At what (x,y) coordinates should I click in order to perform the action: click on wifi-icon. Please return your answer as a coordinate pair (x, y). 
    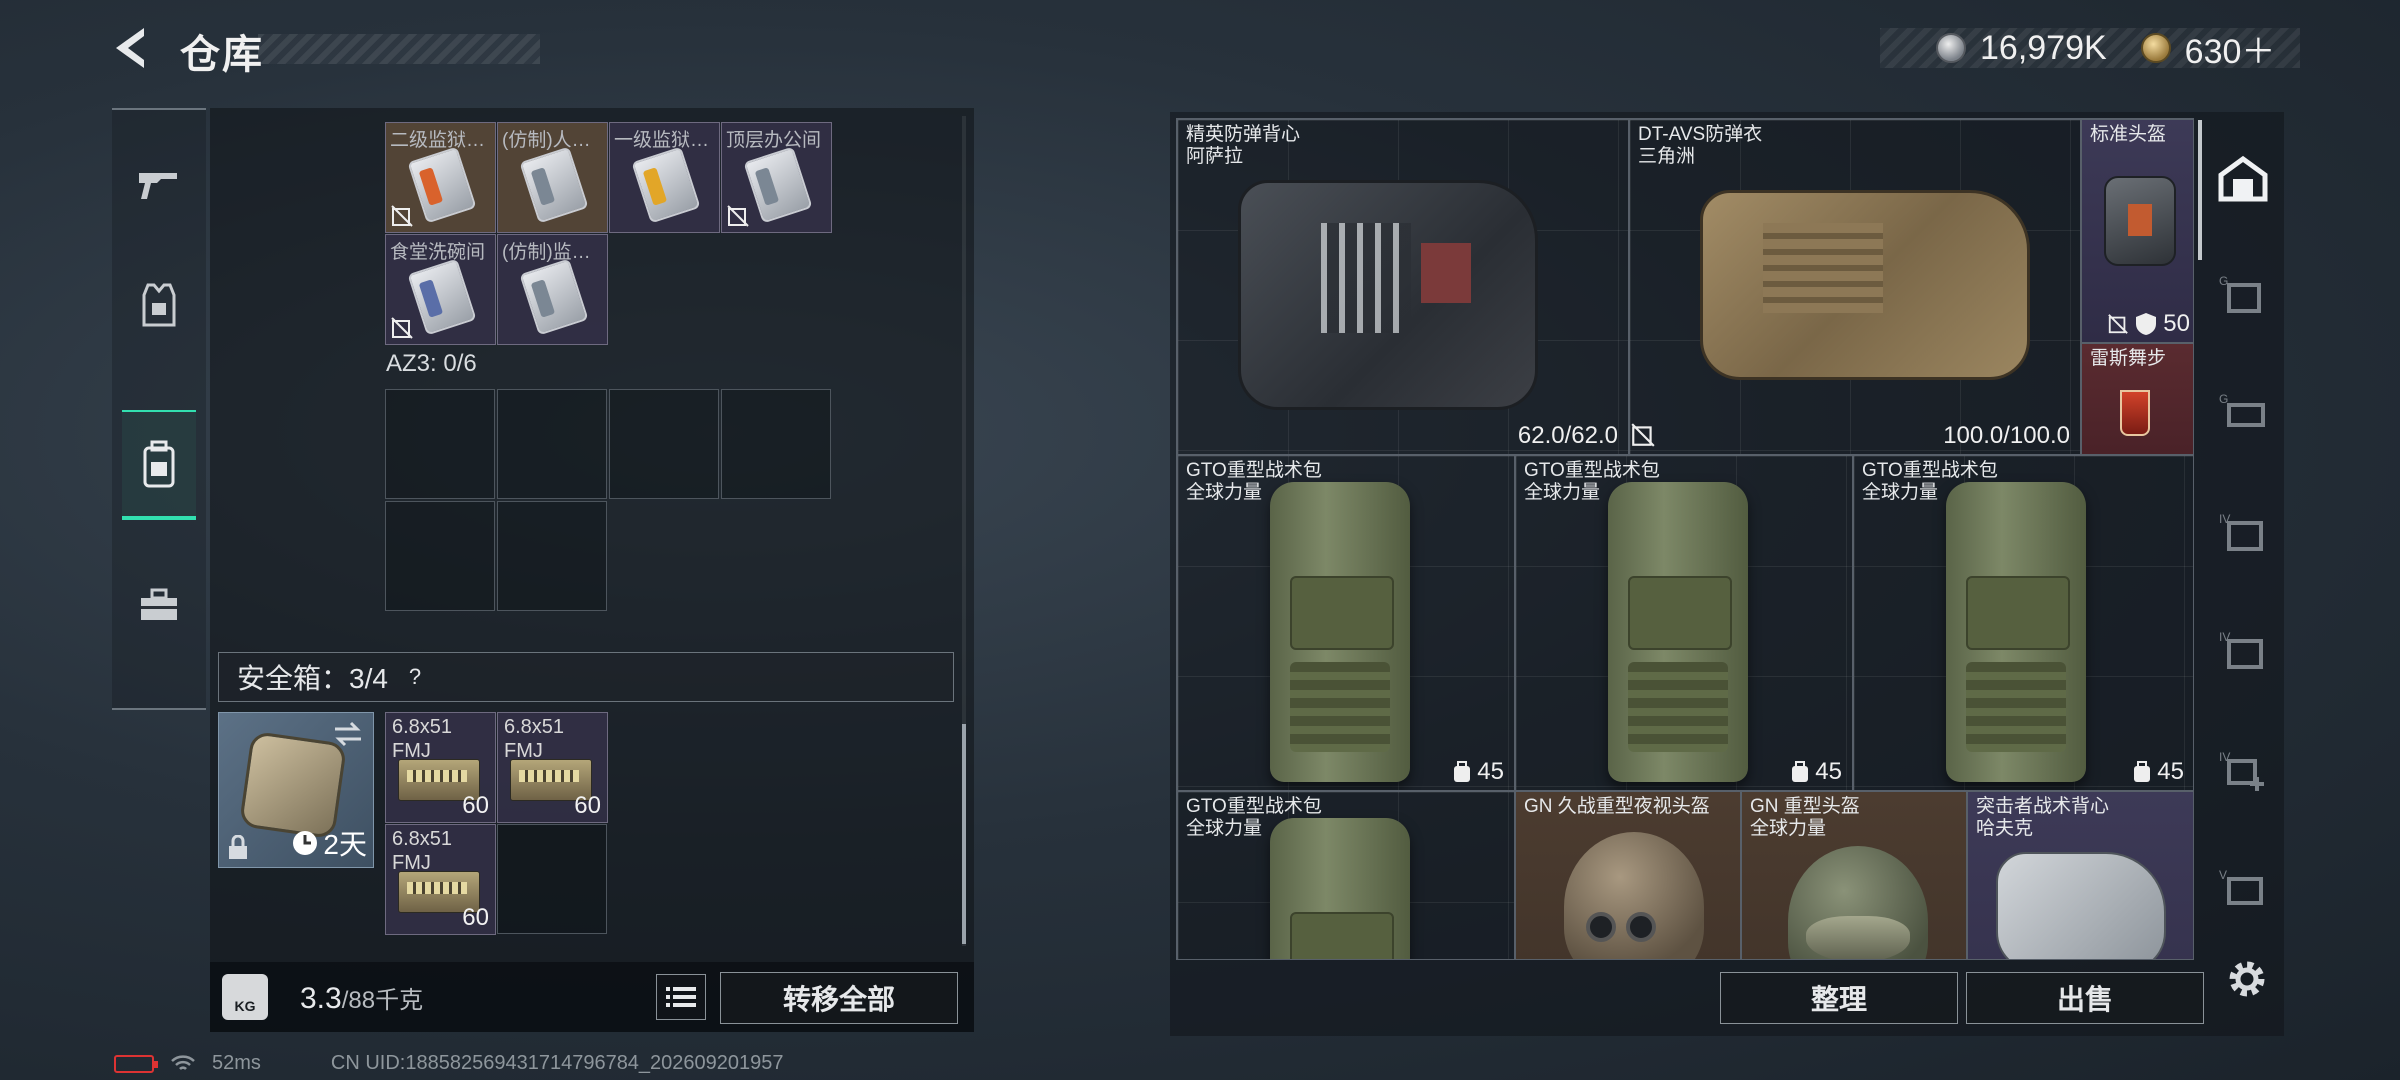
    Looking at the image, I should click on (183, 1062).